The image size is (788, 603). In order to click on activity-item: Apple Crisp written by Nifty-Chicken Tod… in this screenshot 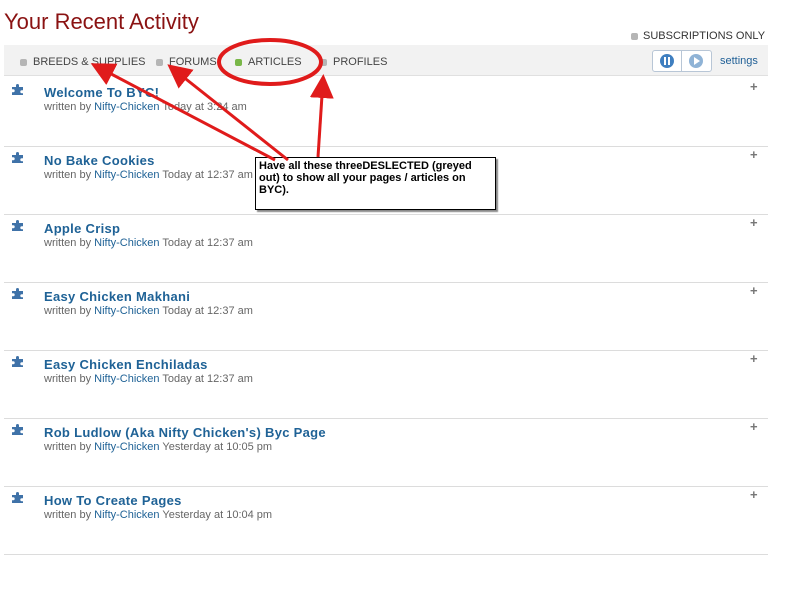, I will do `click(386, 249)`.